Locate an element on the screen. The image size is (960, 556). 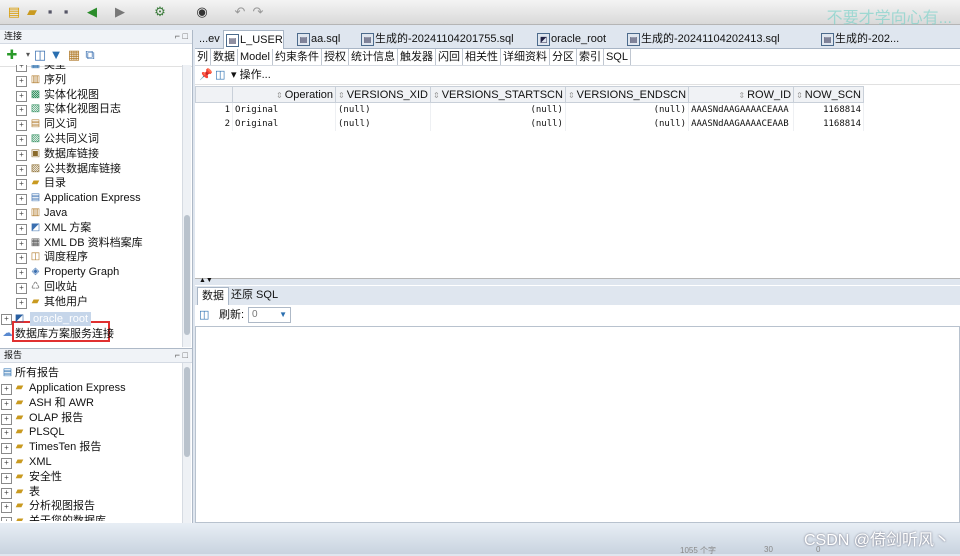
subtab-8: 相关性 is located at coordinates (482, 57).